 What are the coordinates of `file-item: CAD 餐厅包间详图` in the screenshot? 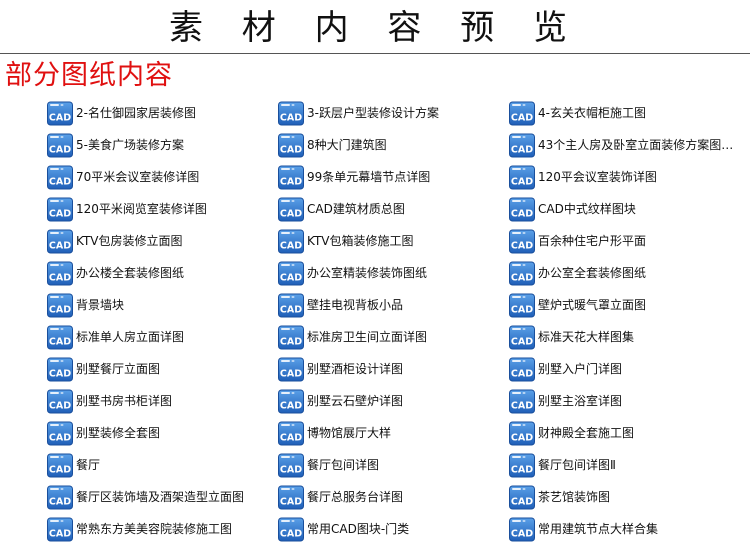 It's located at (328, 465).